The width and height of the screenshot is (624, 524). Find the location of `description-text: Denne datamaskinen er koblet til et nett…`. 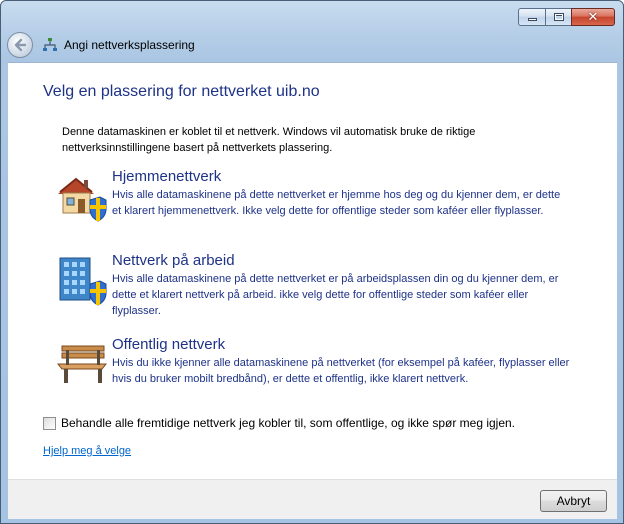

description-text: Denne datamaskinen er koblet til et nett… is located at coordinates (269, 140).